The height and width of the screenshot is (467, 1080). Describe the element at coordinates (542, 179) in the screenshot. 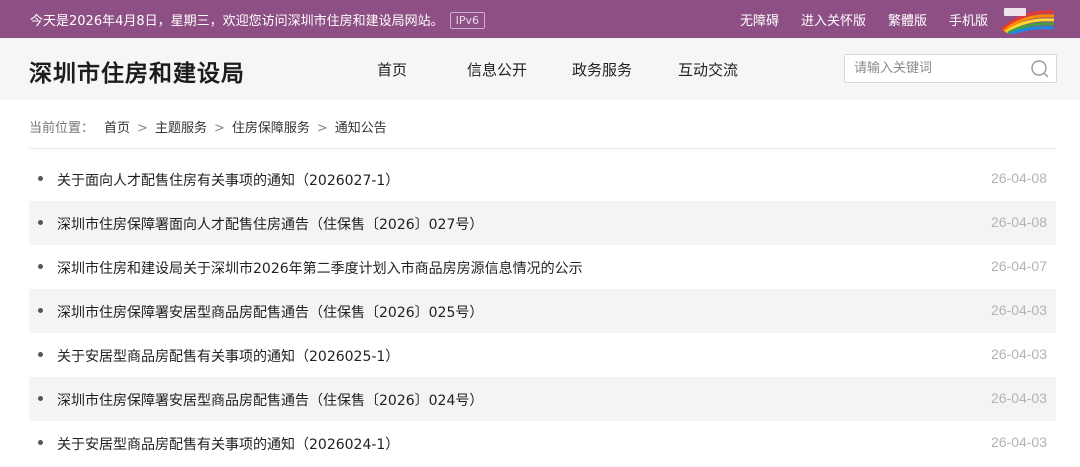

I see `list-item: 关于面向人才配售住房有关事项的通知（2026027-1） 26-04-08` at that location.